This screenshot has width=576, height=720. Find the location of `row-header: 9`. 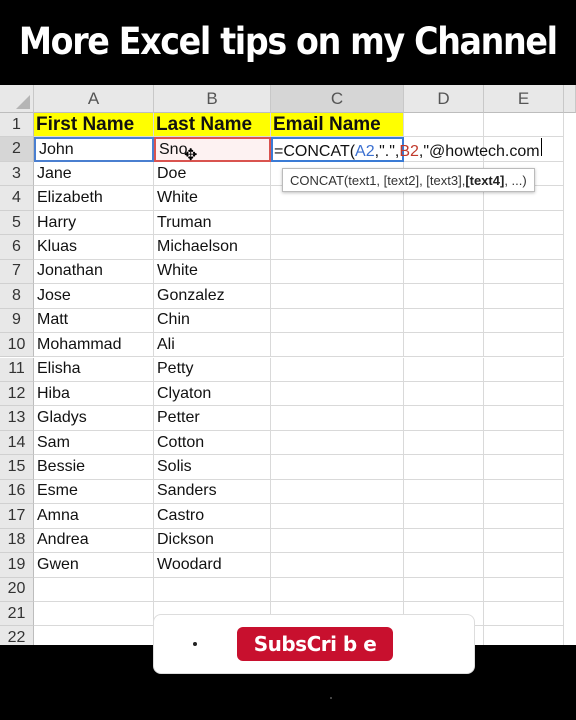

row-header: 9 is located at coordinates (17, 321).